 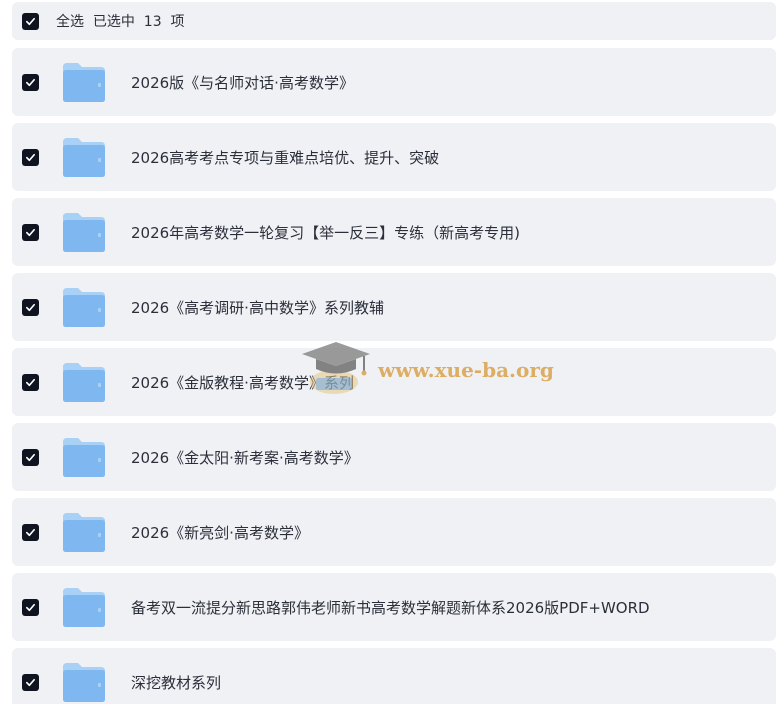 I want to click on folder-name: 2026版《与名师对话·高考数学》, so click(x=242, y=82).